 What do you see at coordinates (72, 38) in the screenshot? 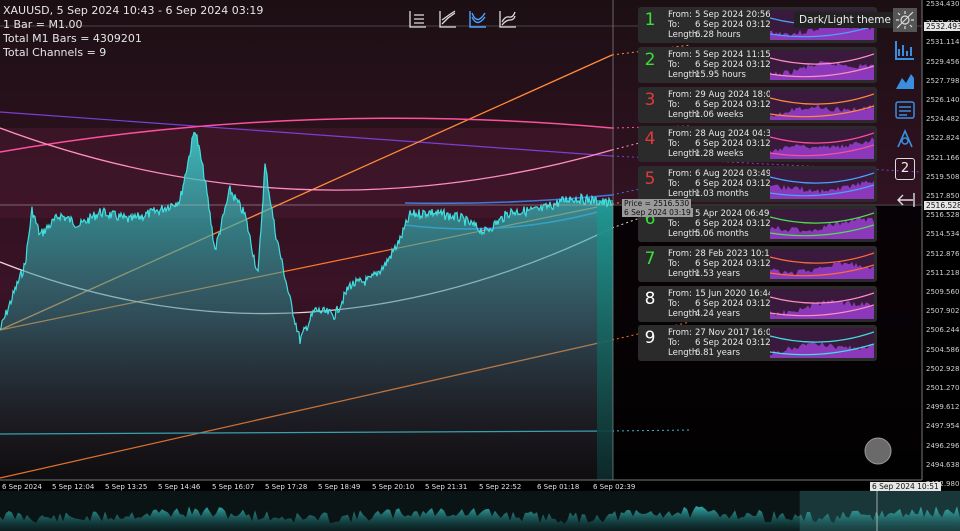
I see `total-bars: Total M1 Bars = 4309201` at bounding box center [72, 38].